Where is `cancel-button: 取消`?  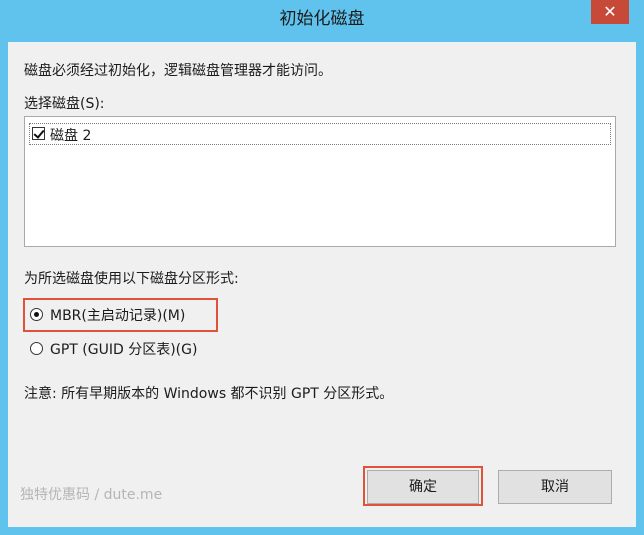 cancel-button: 取消 is located at coordinates (555, 487).